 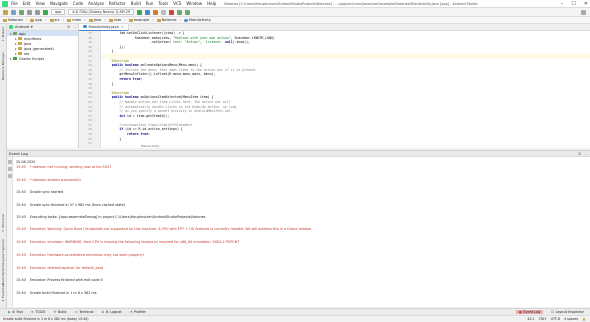 What do you see at coordinates (10, 169) in the screenshot?
I see `scroll-to-end-icon` at bounding box center [10, 169].